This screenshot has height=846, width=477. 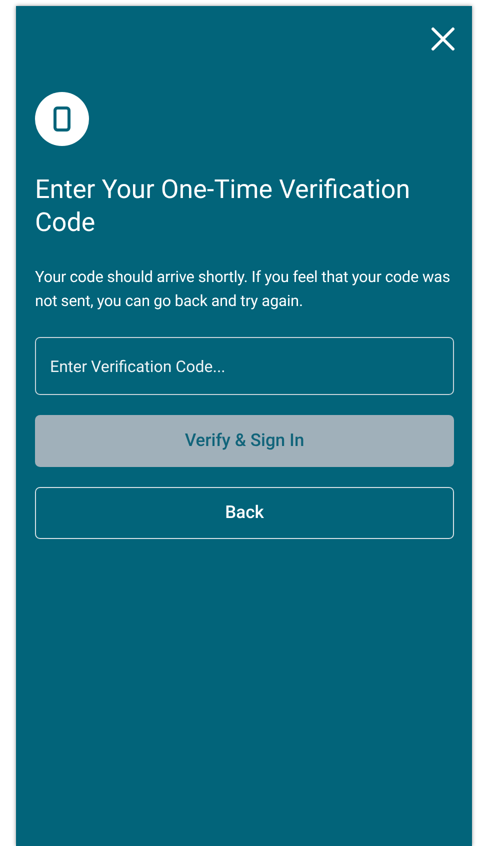 I want to click on phone-icon, so click(x=62, y=119).